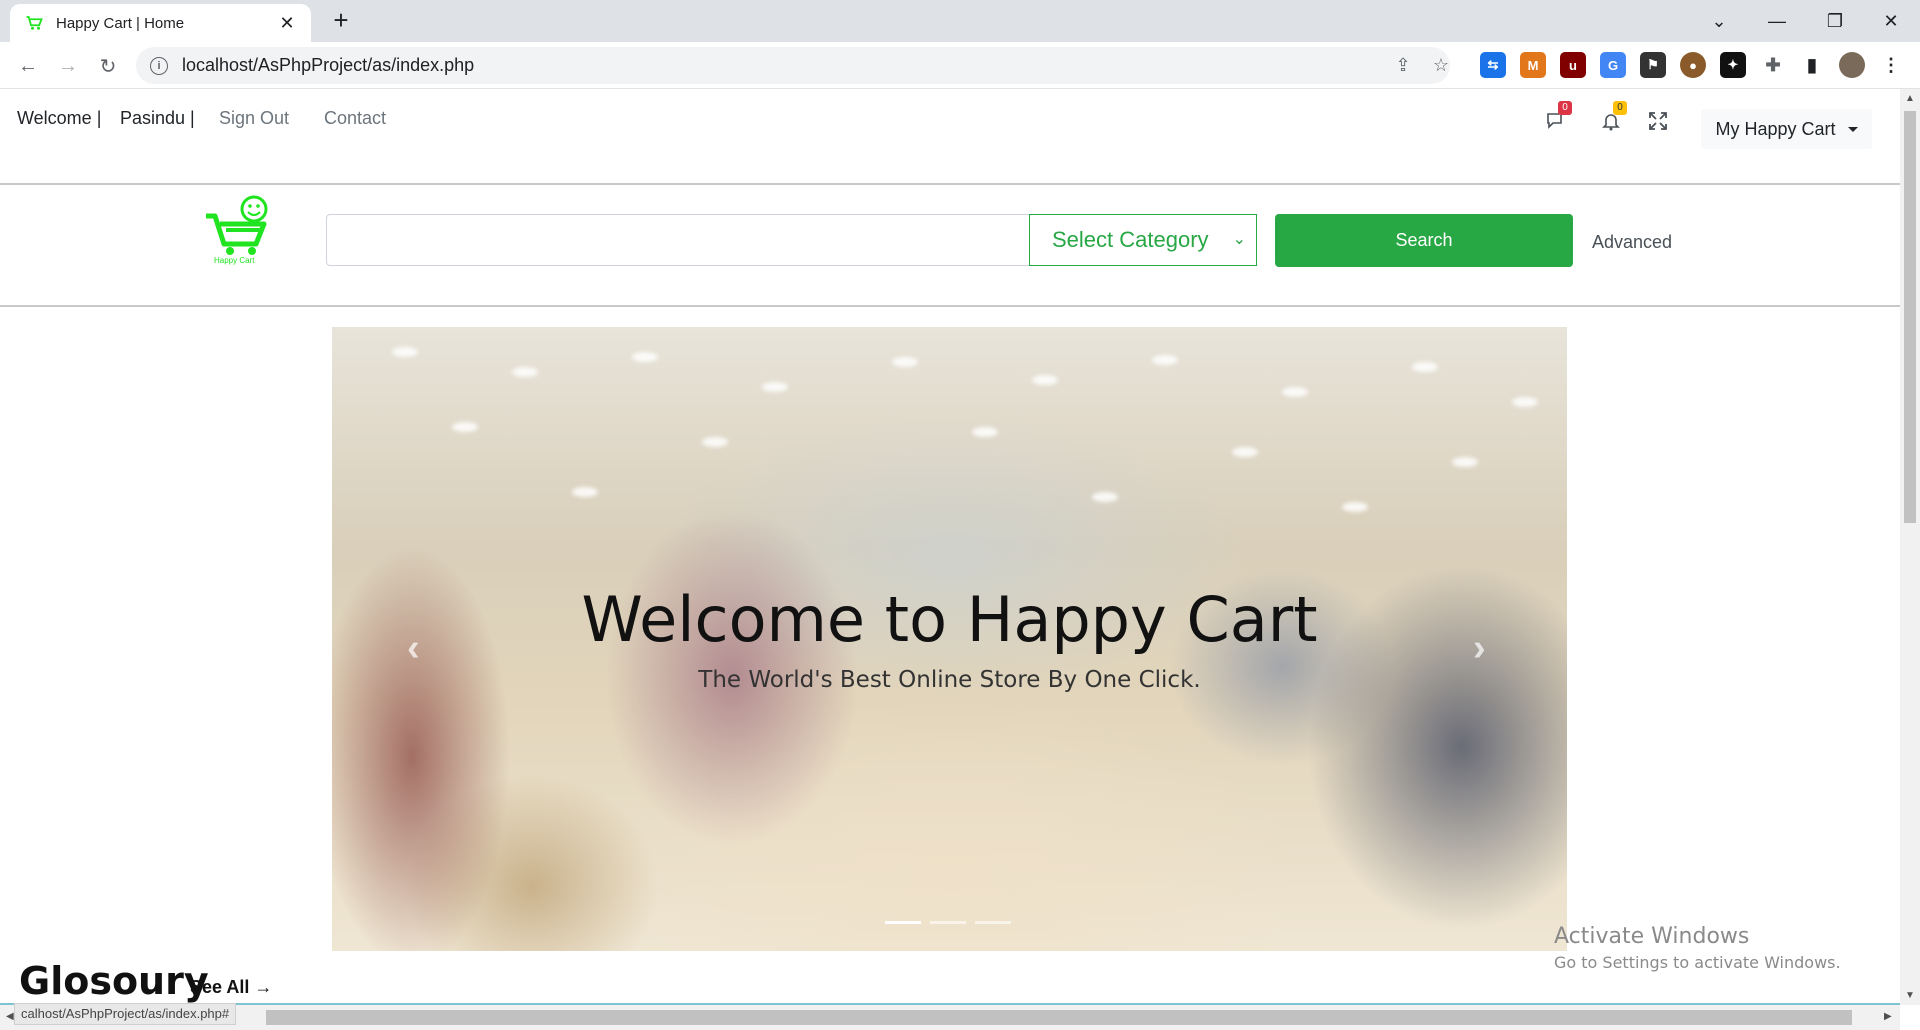 This screenshot has width=1920, height=1030. What do you see at coordinates (59, 118) in the screenshot?
I see `welcome-text: Welcome |` at bounding box center [59, 118].